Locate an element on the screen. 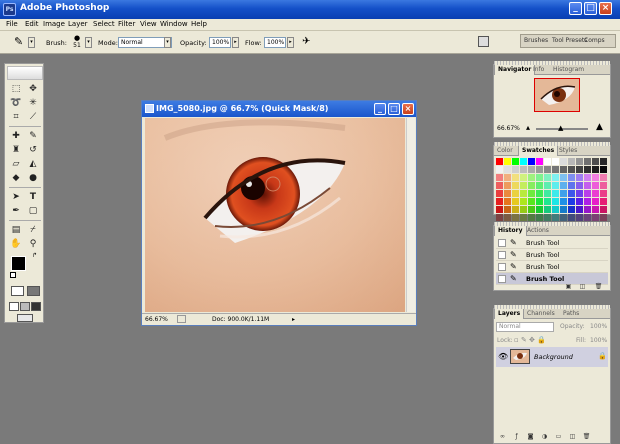 This screenshot has width=620, height=444. zoom-out-icon: ▴ is located at coordinates (528, 127).